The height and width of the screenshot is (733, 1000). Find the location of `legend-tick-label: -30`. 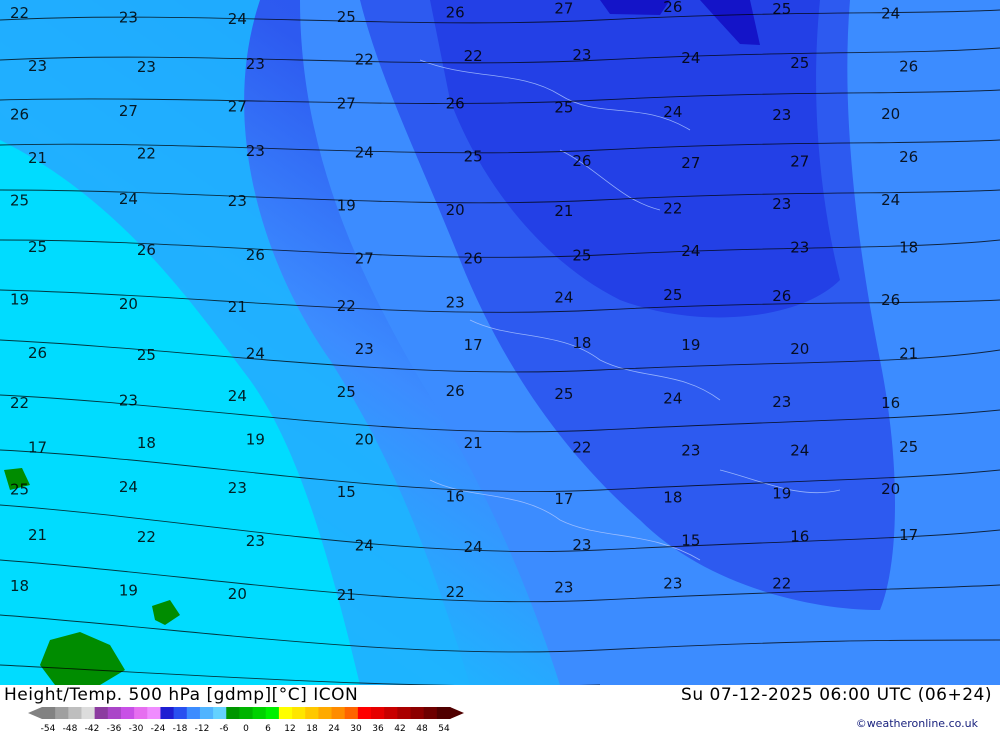

legend-tick-label: -30 is located at coordinates (136, 728).